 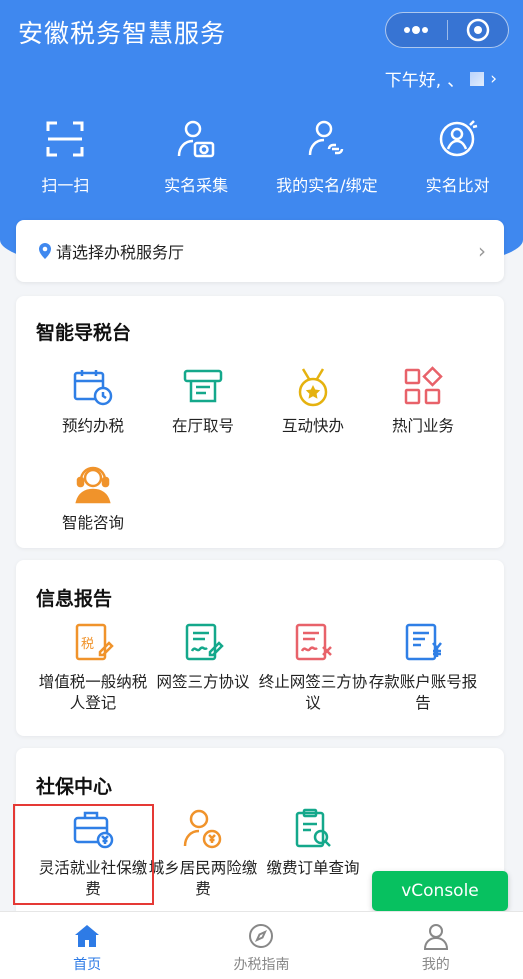 What do you see at coordinates (65, 185) in the screenshot?
I see `quick-scan-label: 扫一扫` at bounding box center [65, 185].